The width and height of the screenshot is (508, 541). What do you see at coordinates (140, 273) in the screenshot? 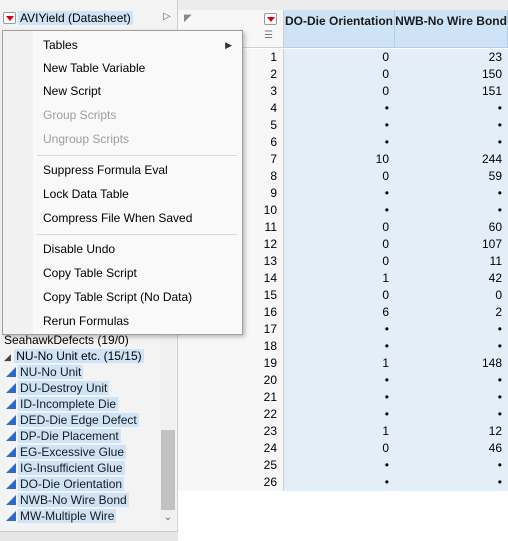
I see `menu-item-copy-table-script: Copy Table Script` at bounding box center [140, 273].